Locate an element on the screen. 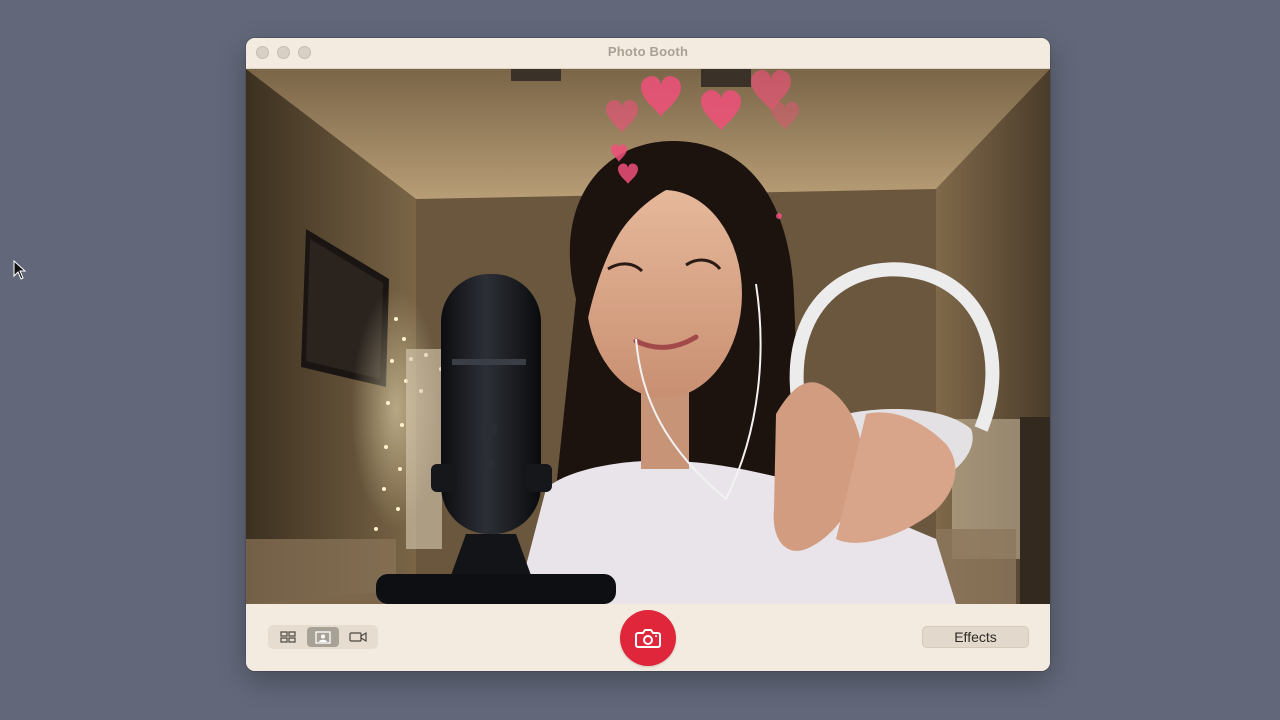 The image size is (1280, 720). single-photo-icon is located at coordinates (323, 637).